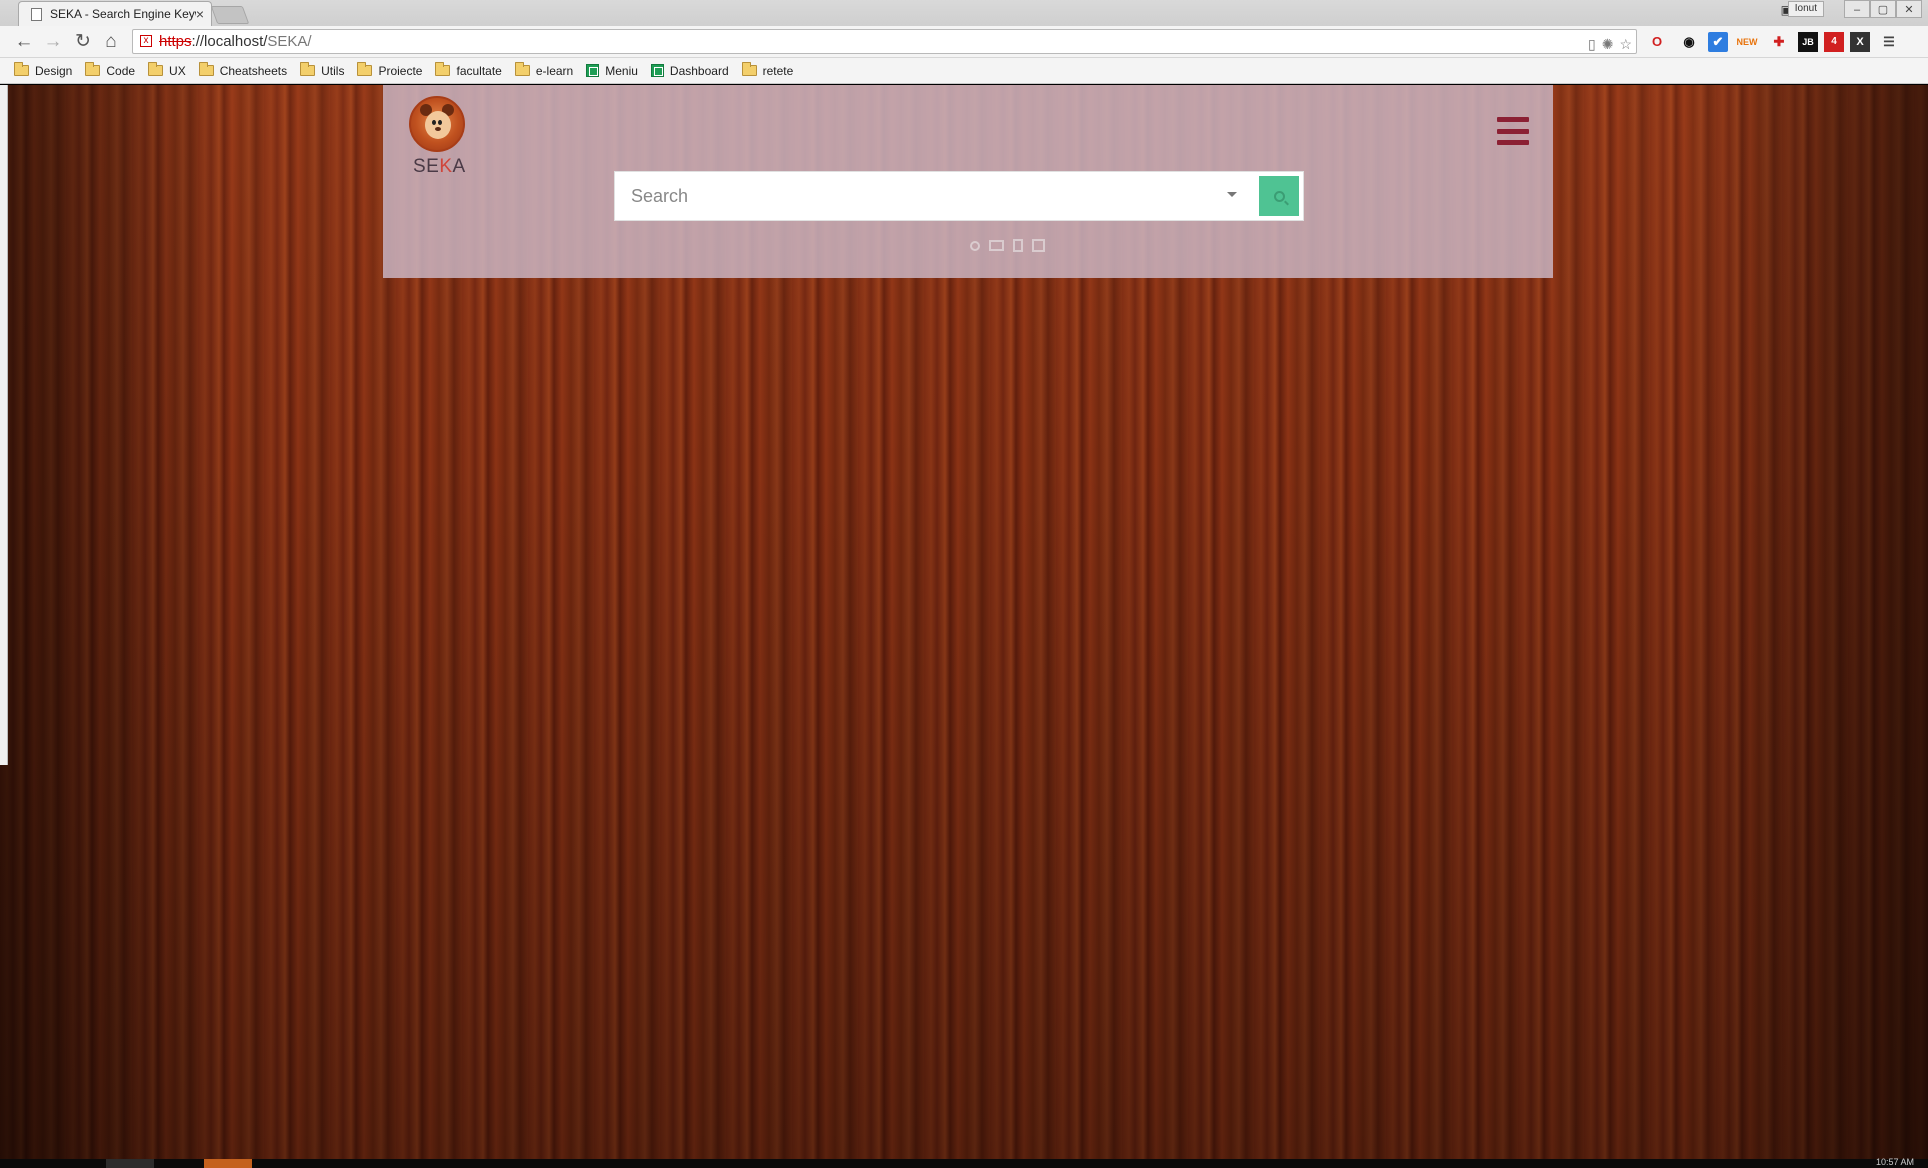 The width and height of the screenshot is (1928, 1168). I want to click on bookmark-cheatsheets: Cheatsheets, so click(243, 70).